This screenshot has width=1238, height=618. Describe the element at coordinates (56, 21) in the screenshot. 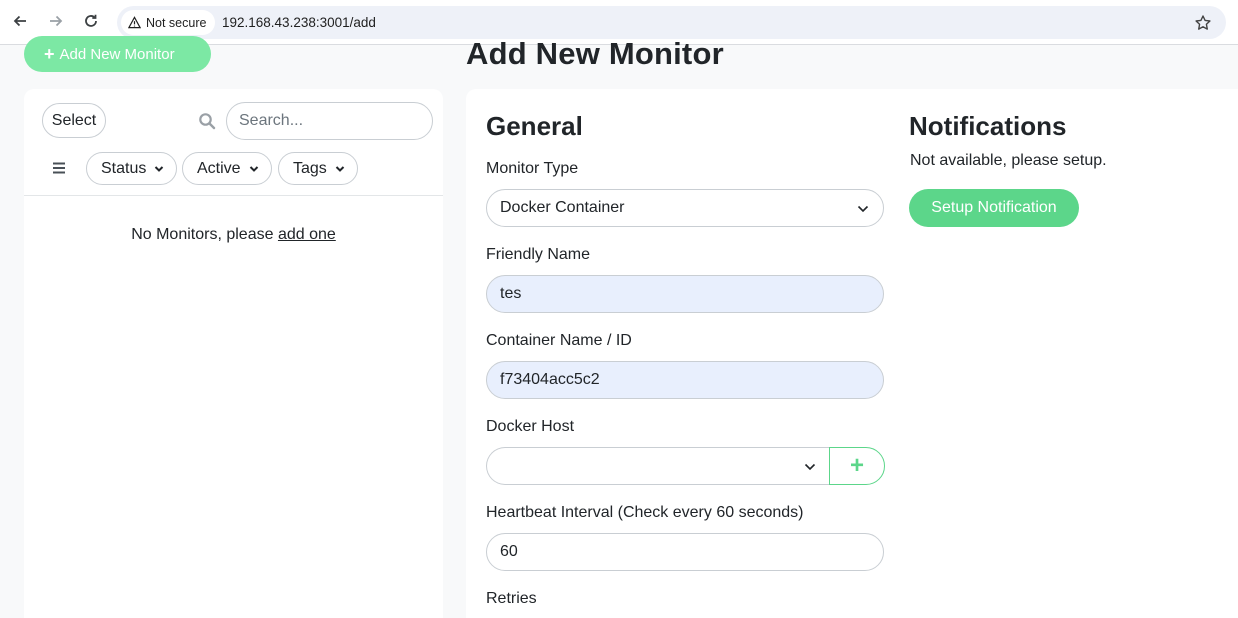

I see `forward-icon` at that location.